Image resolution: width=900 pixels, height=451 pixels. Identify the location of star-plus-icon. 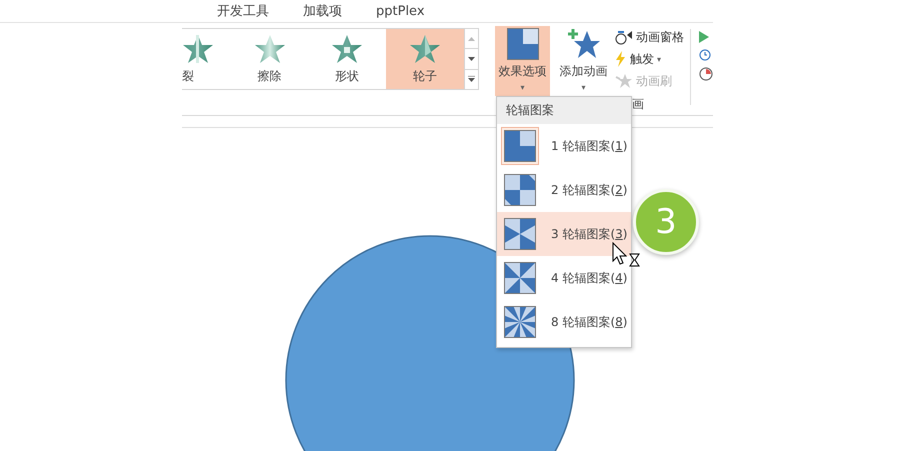
(583, 44).